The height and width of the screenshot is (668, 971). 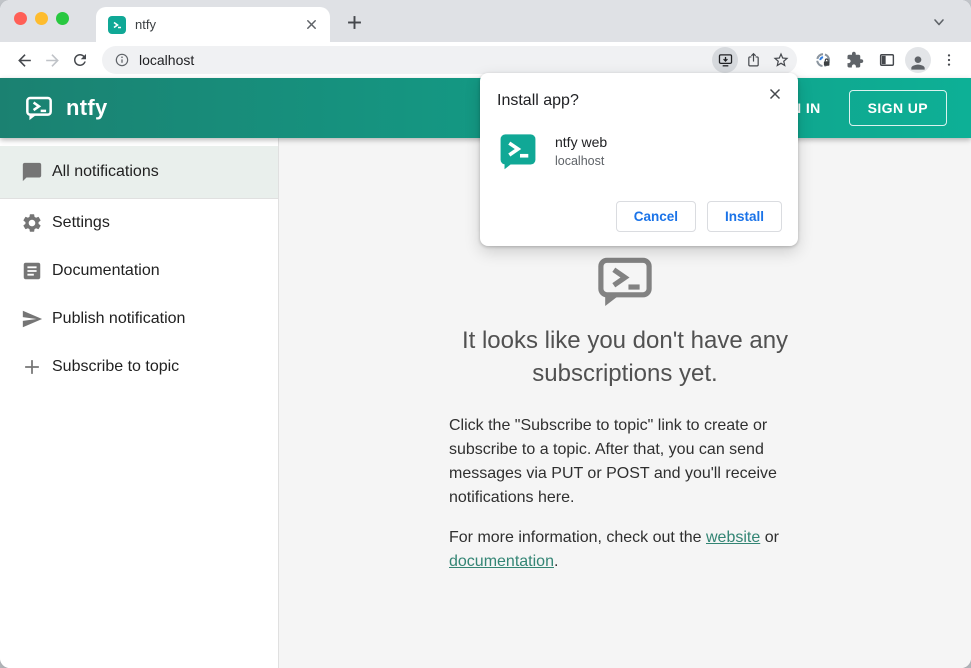 I want to click on sidebar-item-label: All notifications, so click(x=105, y=171).